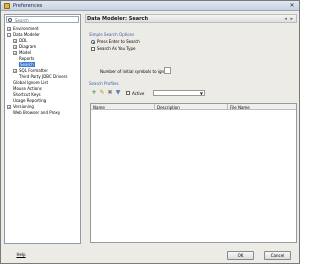 The height and width of the screenshot is (264, 320). What do you see at coordinates (138, 93) in the screenshot?
I see `active-label: Active` at bounding box center [138, 93].